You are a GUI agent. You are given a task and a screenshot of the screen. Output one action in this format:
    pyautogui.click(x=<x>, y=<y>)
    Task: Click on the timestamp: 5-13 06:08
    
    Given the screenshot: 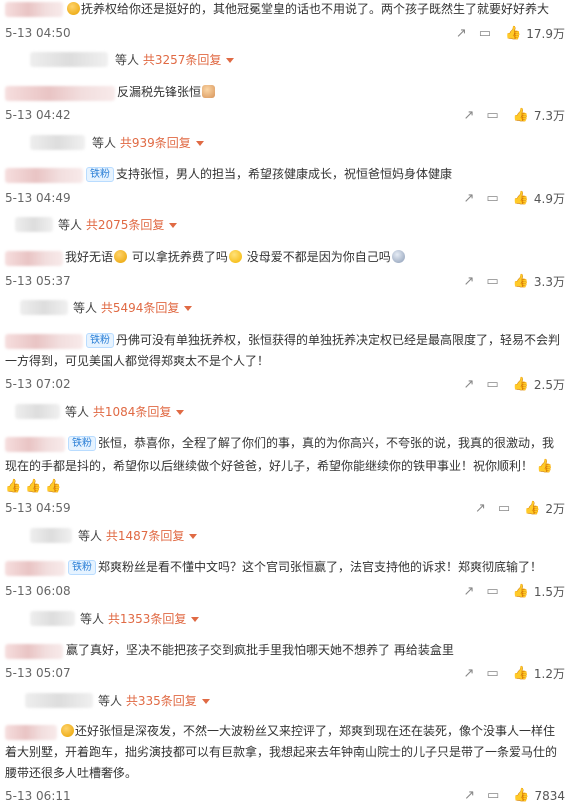 What is the action you would take?
    pyautogui.click(x=38, y=591)
    